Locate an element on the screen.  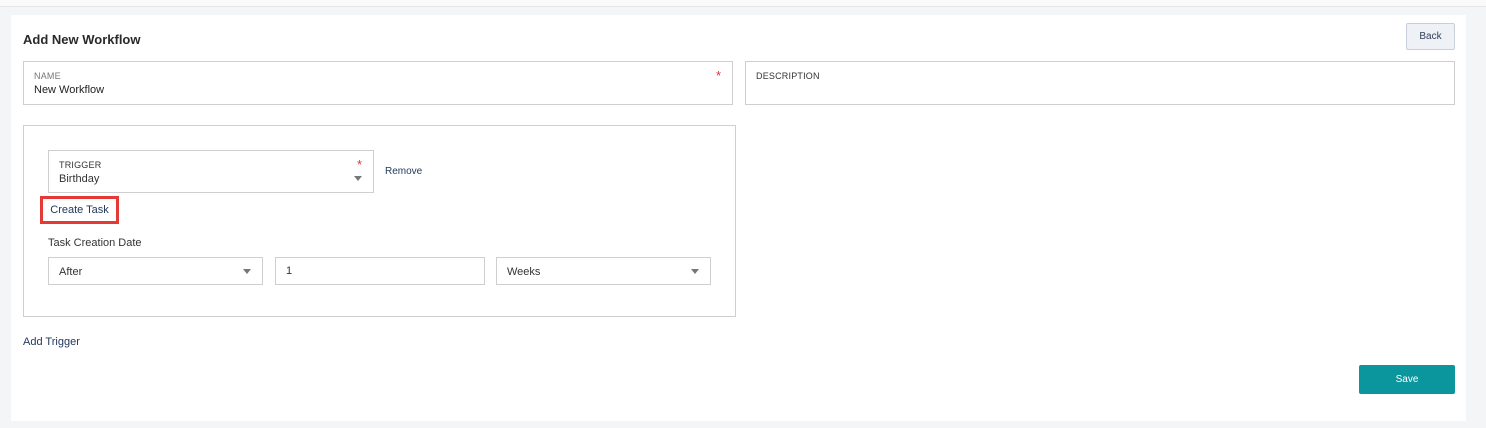
top-bar is located at coordinates (743, 3).